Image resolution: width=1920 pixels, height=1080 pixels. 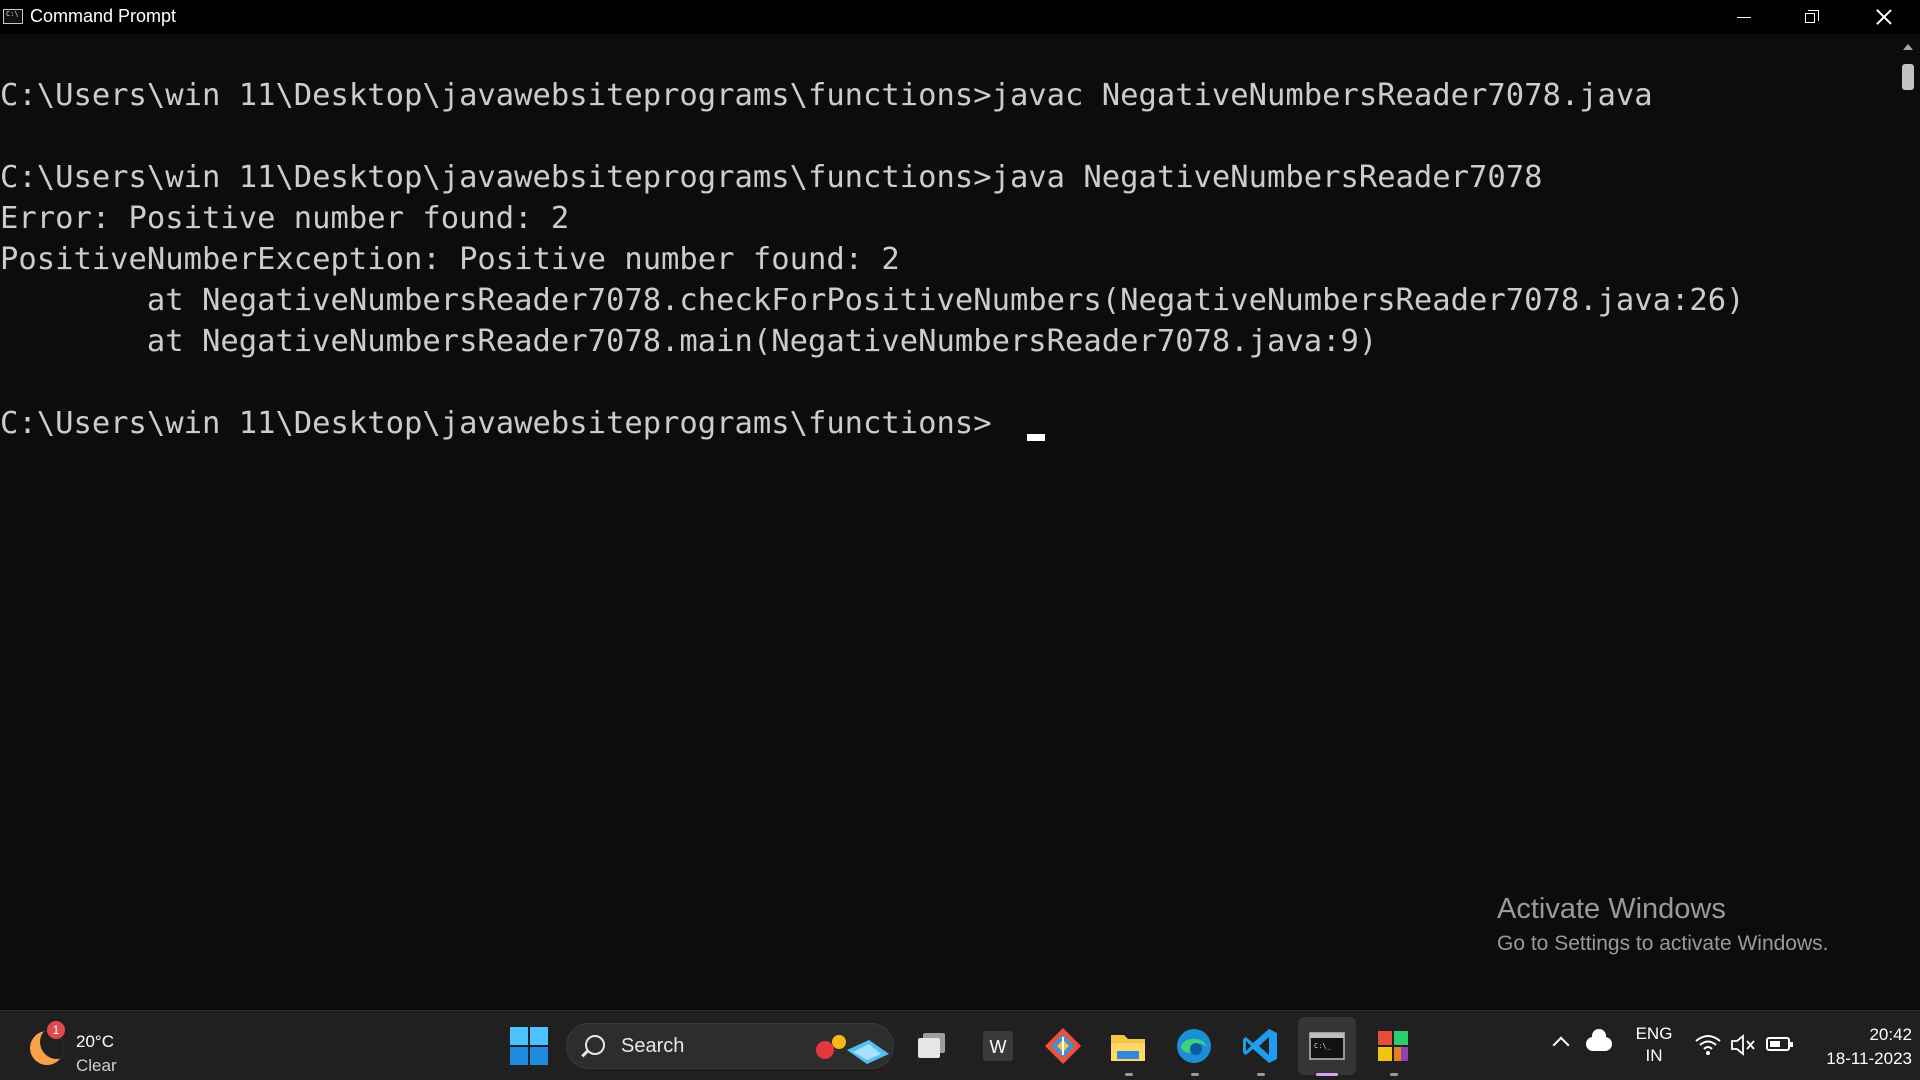 I want to click on office-icon, so click(x=1393, y=1046).